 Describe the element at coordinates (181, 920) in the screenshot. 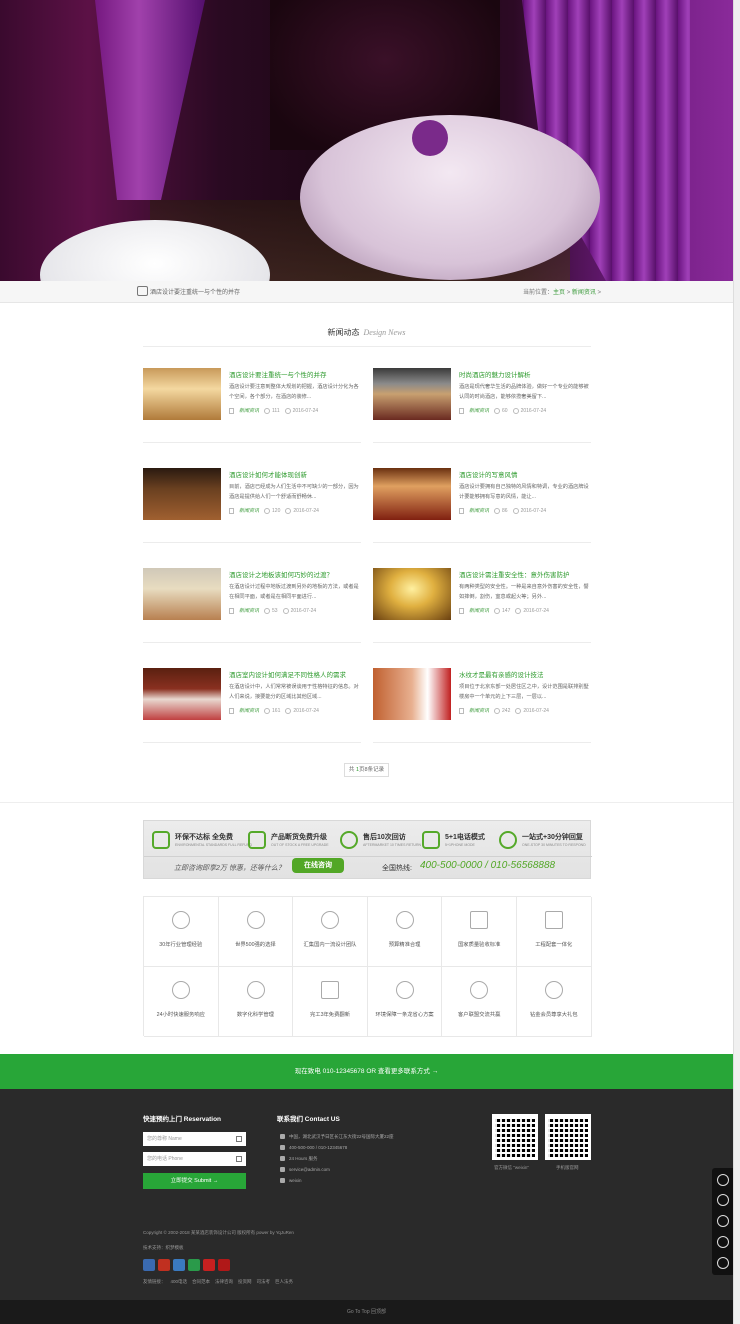

I see `medal-icon` at that location.